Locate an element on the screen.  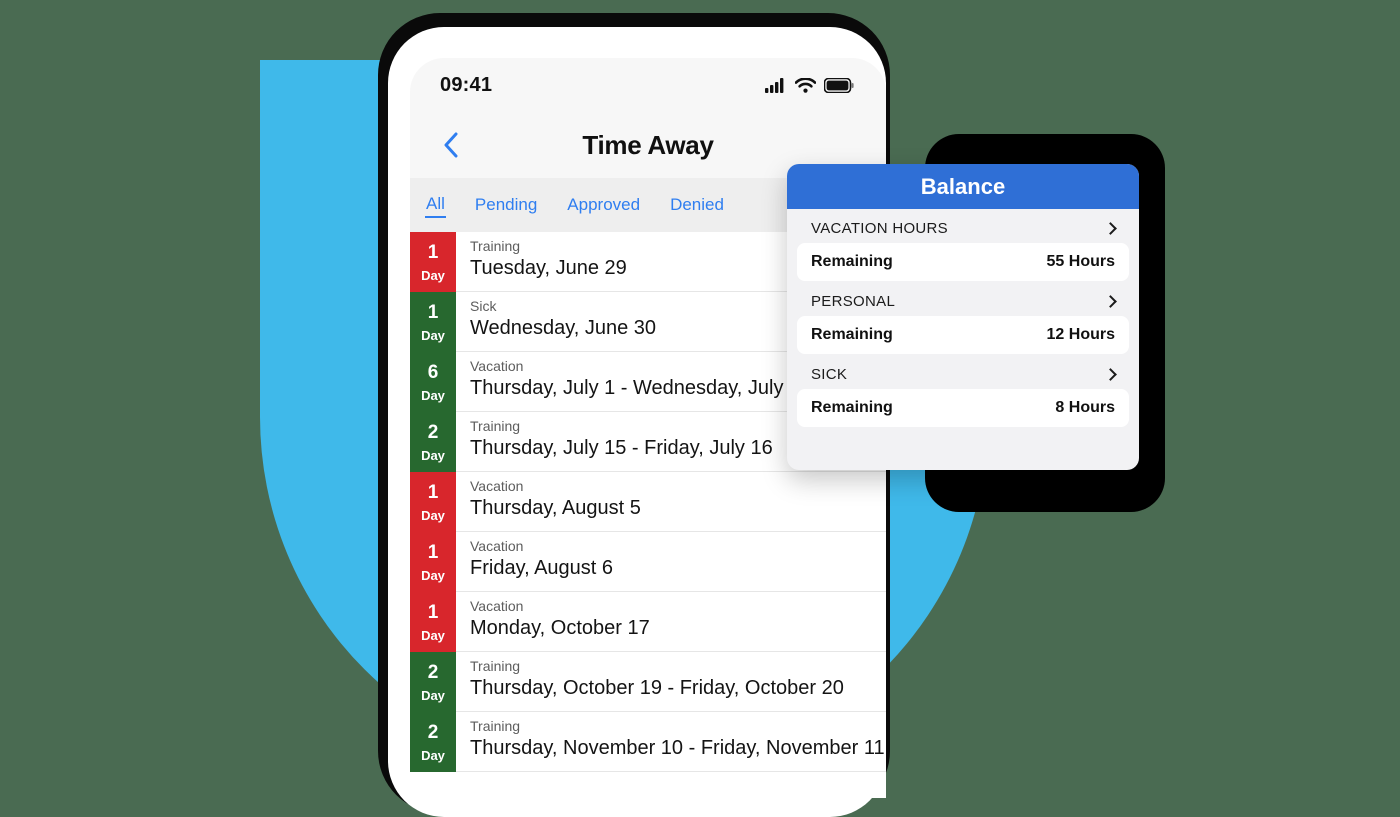
balance-remaining-row: Remaining 12 Hours is located at coordinates (963, 335).